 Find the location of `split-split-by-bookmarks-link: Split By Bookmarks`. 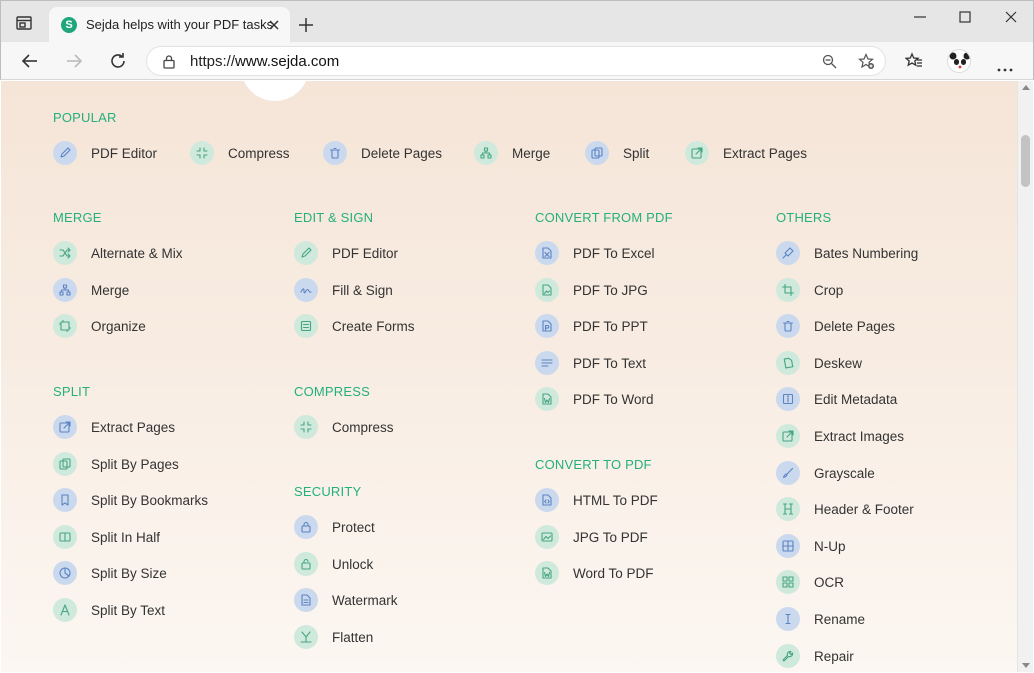

split-split-by-bookmarks-link: Split By Bookmarks is located at coordinates (130, 500).